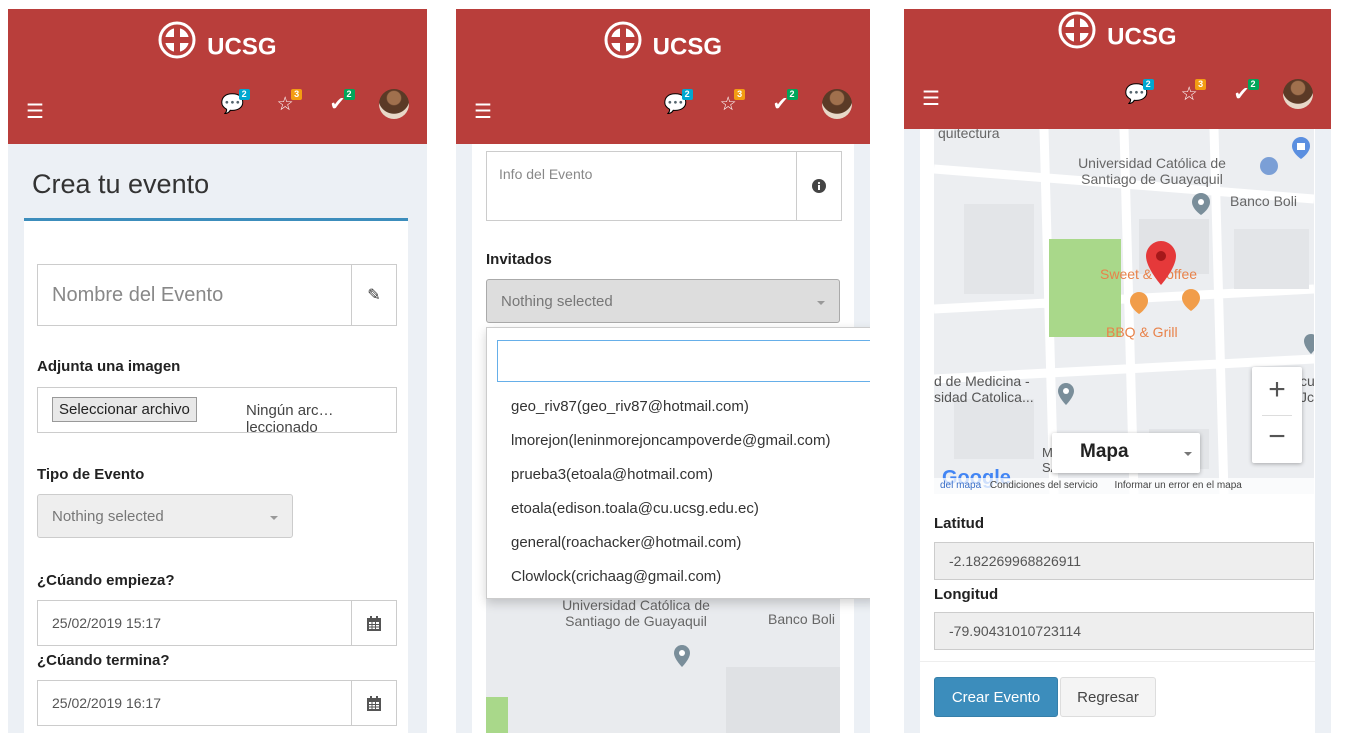 The height and width of the screenshot is (733, 1354). What do you see at coordinates (959, 523) in the screenshot?
I see `latitude-label: Latitud` at bounding box center [959, 523].